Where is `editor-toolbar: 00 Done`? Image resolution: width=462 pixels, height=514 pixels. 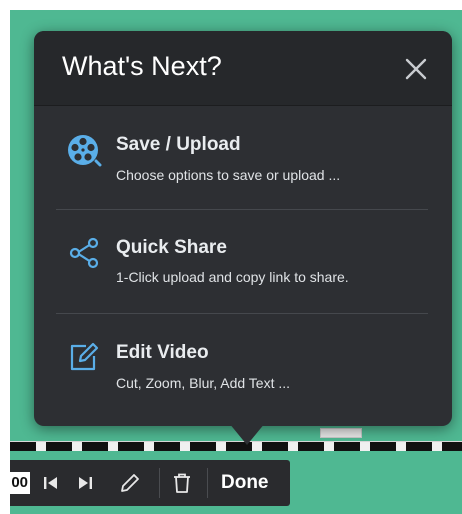 editor-toolbar: 00 Done is located at coordinates (150, 483).